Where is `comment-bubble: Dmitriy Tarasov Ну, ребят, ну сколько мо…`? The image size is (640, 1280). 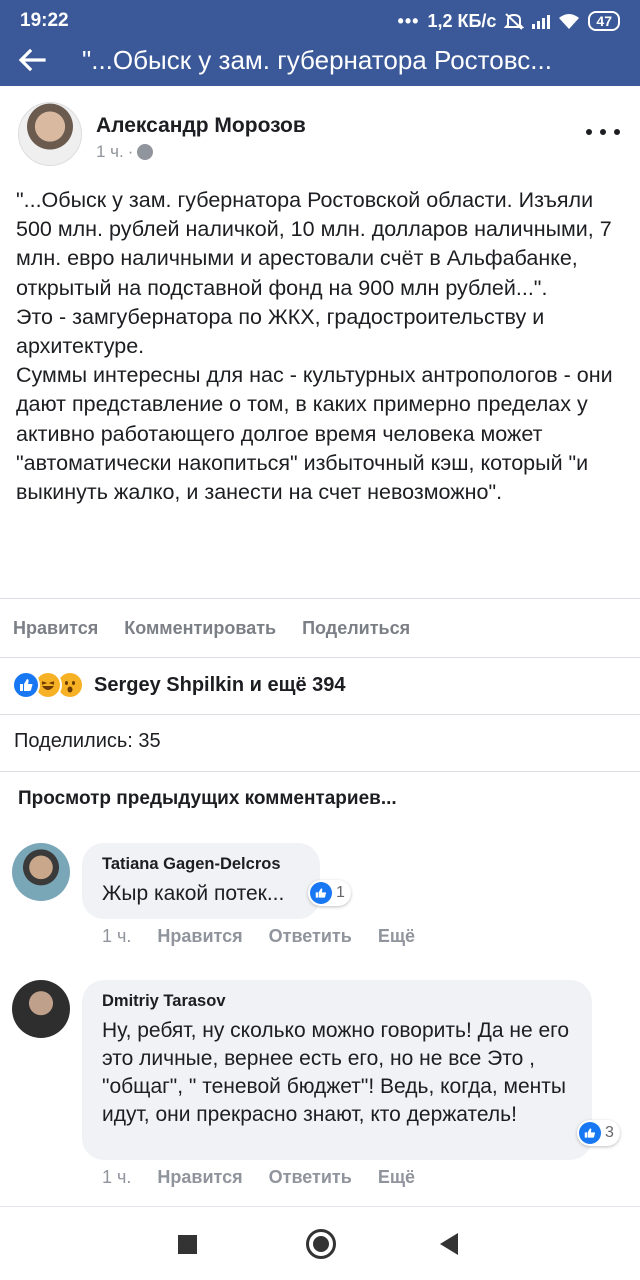
comment-bubble: Dmitriy Tarasov Ну, ребят, ну сколько мо… is located at coordinates (337, 1070).